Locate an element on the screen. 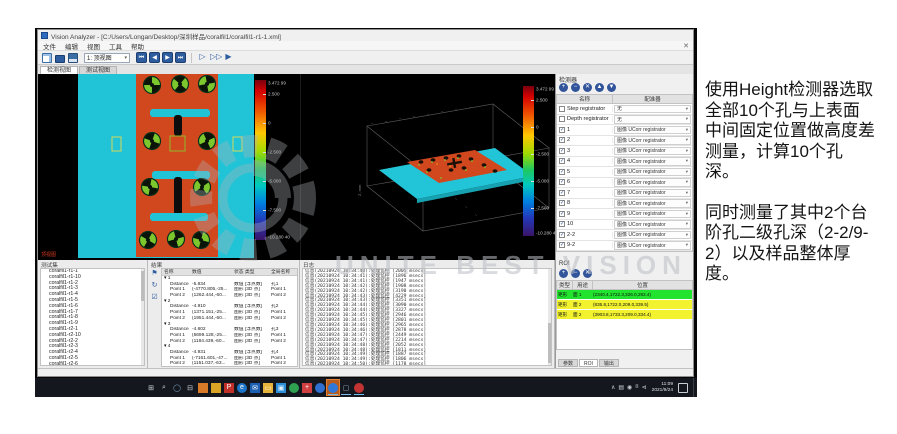 This screenshot has height=434, width=897. detector-row: Depth registrator 无 ▾ is located at coordinates (624, 120).